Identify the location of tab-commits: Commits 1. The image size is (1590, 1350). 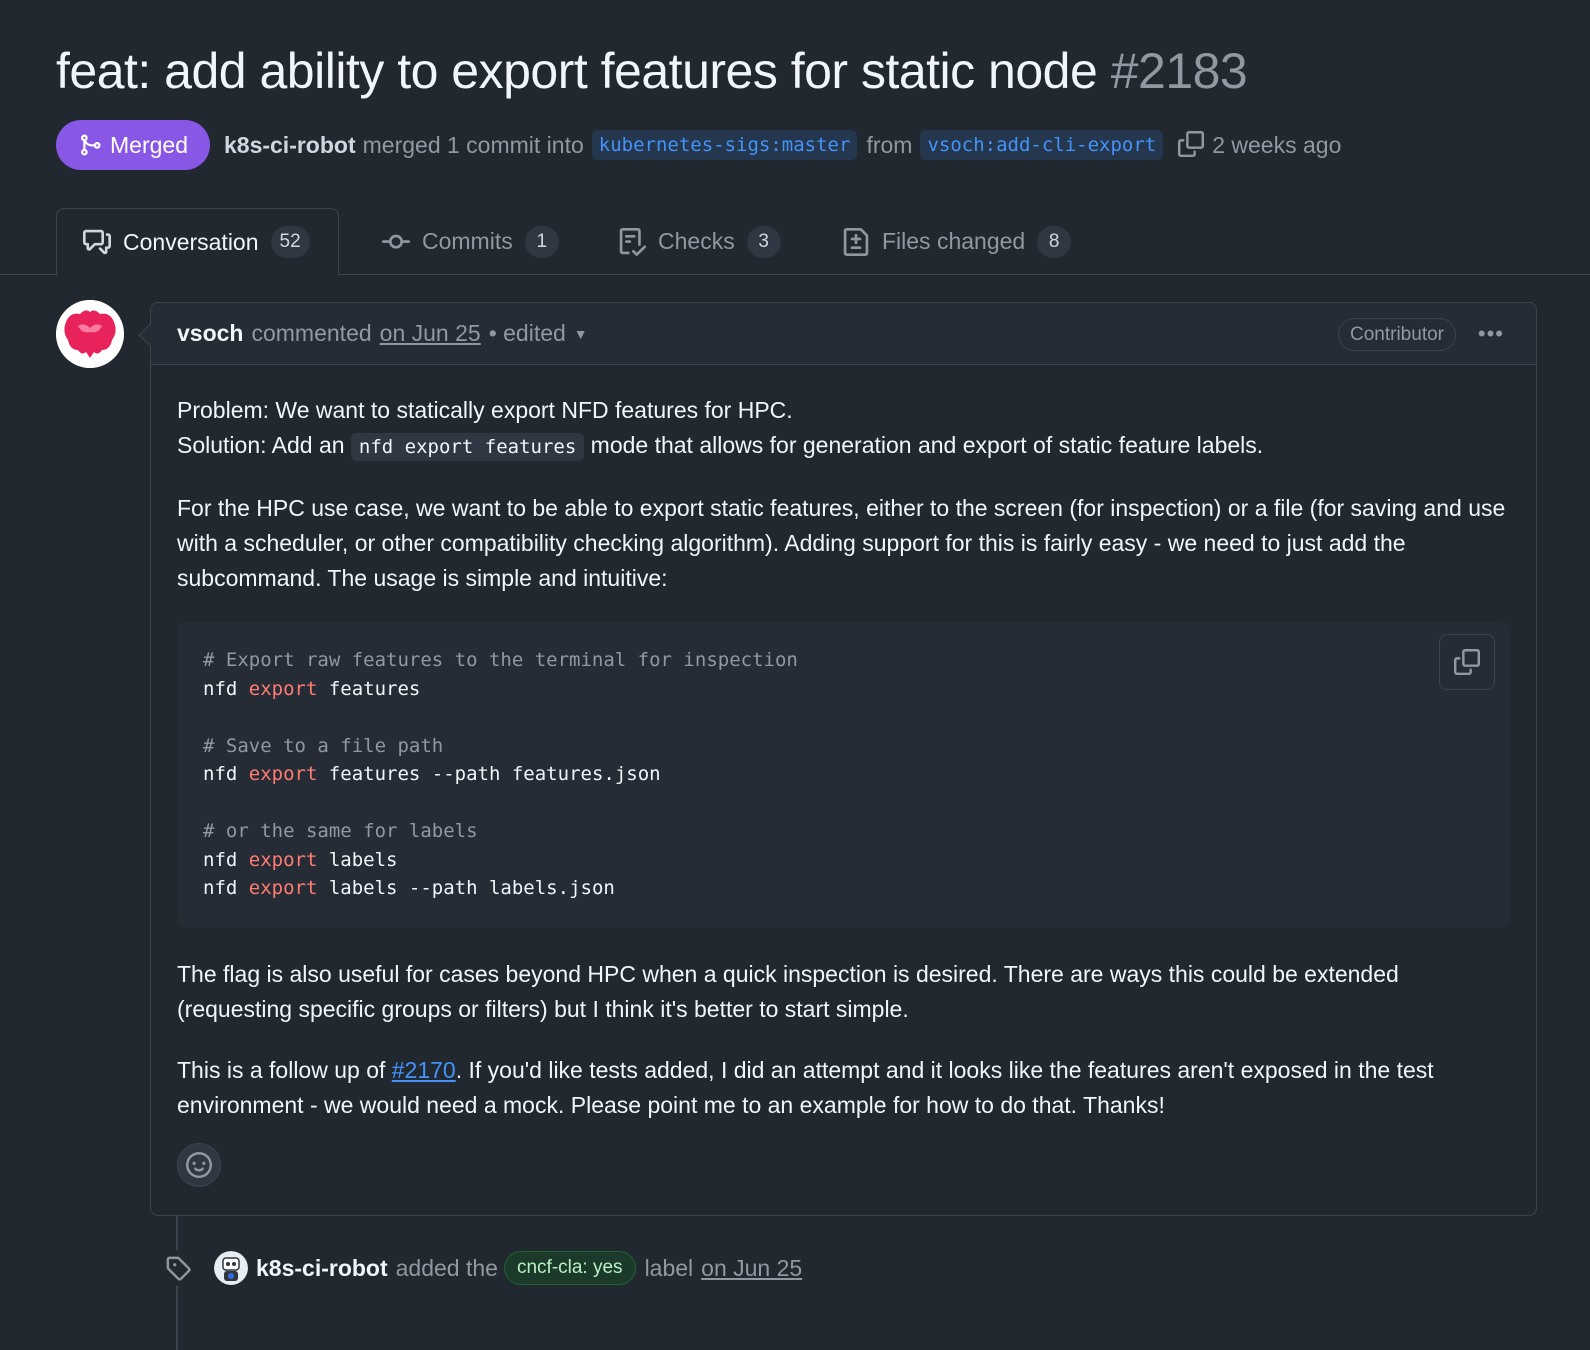
(470, 241).